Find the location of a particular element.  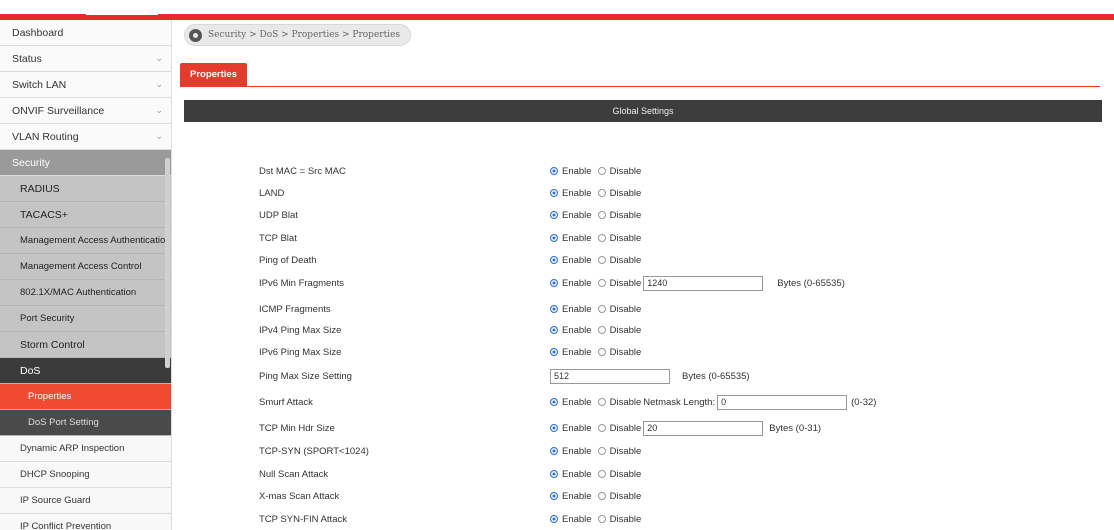

value-input: 0 is located at coordinates (782, 402).